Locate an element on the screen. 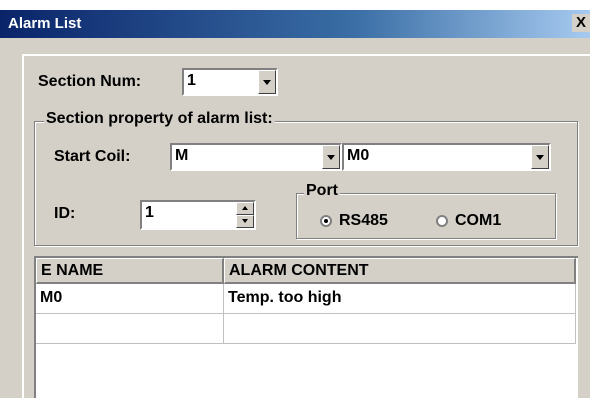 Image resolution: width=590 pixels, height=398 pixels. section-num-label: Section Num: is located at coordinates (90, 81).